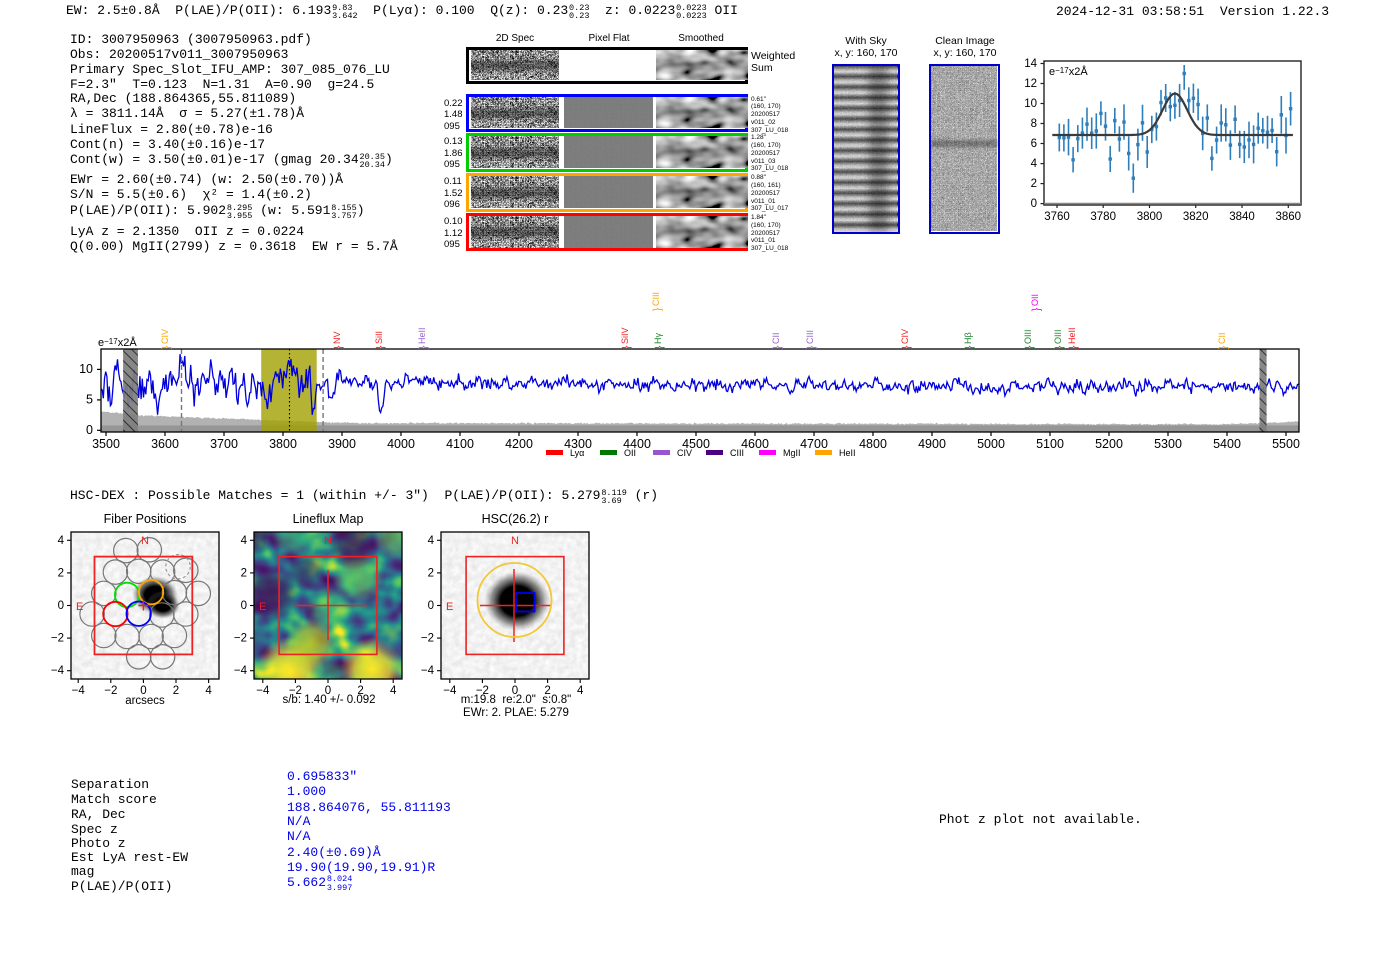 The width and height of the screenshot is (1400, 953). What do you see at coordinates (1286, 444) in the screenshot?
I see `svg-text: 5500` at bounding box center [1286, 444].